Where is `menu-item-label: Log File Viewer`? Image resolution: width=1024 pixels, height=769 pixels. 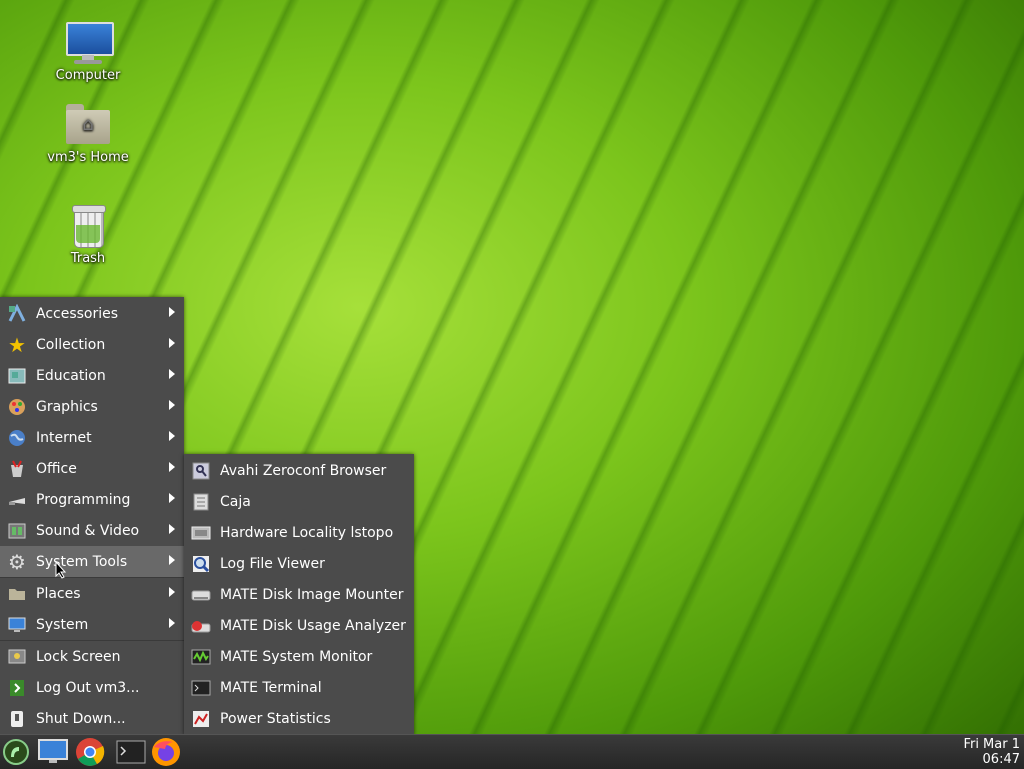 menu-item-label: Log File Viewer is located at coordinates (272, 563).